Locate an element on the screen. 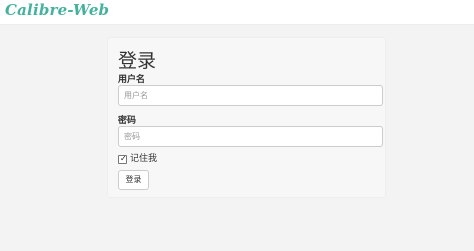  remember-me-checkbox: ✓ is located at coordinates (122, 159).